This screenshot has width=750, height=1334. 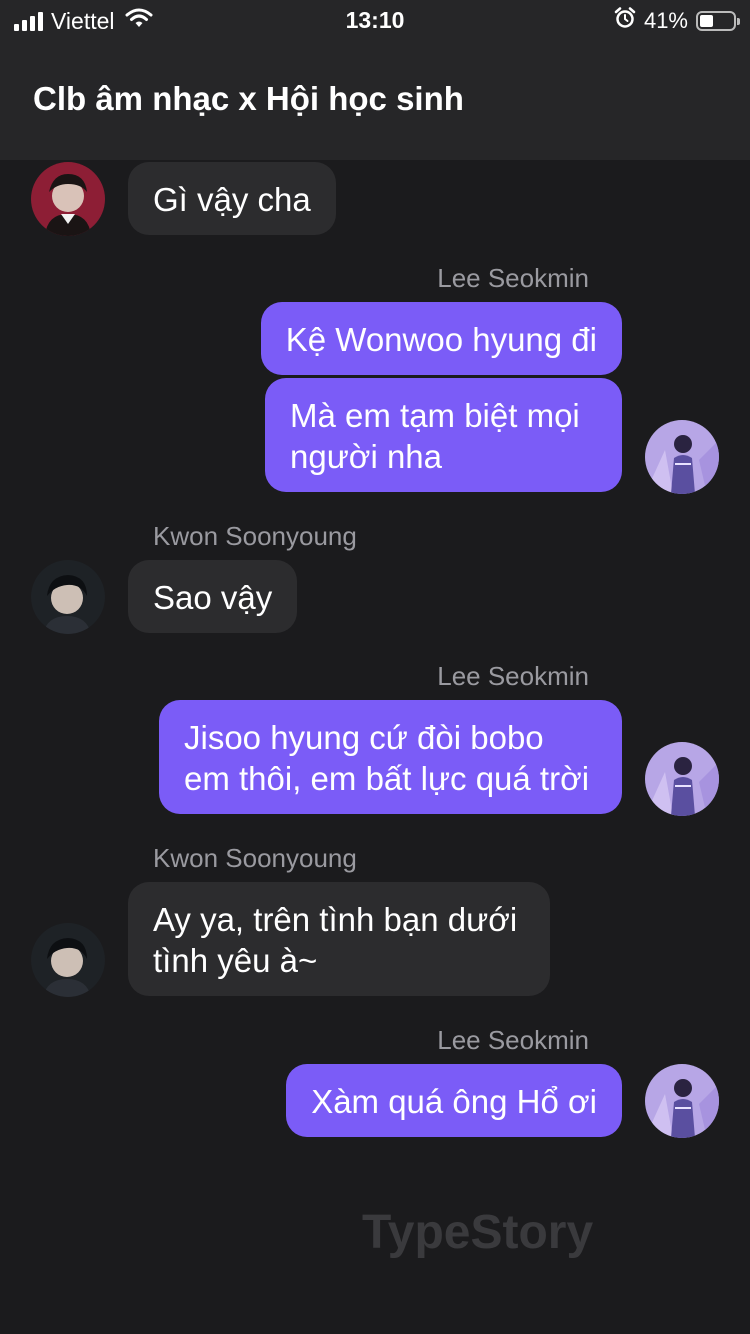 I want to click on message-text: Xàm quá ông Hổ ơi, so click(x=454, y=1101).